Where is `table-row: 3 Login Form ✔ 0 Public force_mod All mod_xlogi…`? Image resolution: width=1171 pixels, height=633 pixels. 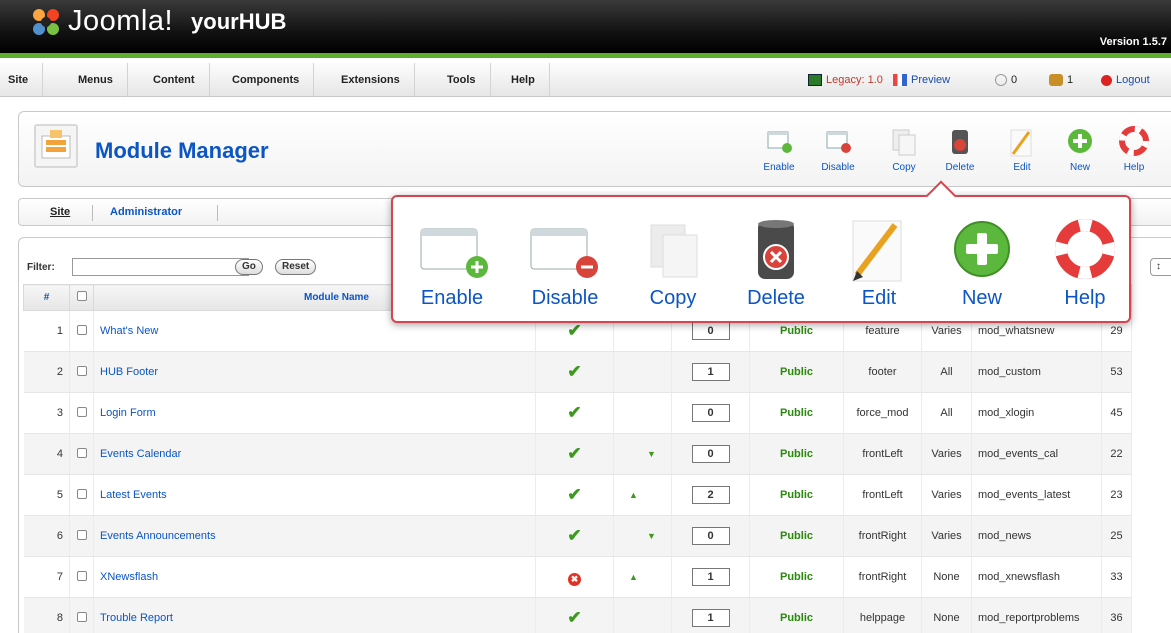 table-row: 3 Login Form ✔ 0 Public force_mod All mod_xlogi… is located at coordinates (577, 413).